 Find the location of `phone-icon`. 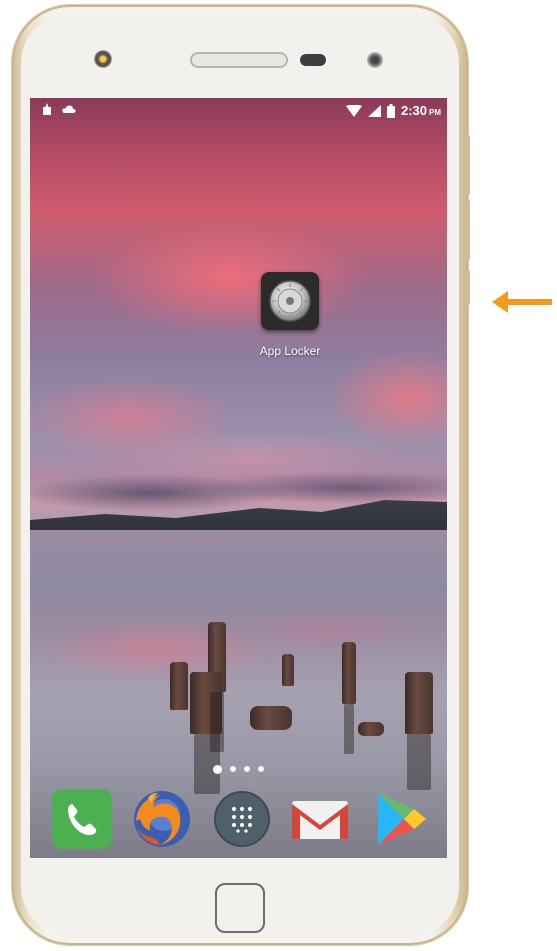

phone-icon is located at coordinates (82, 819).